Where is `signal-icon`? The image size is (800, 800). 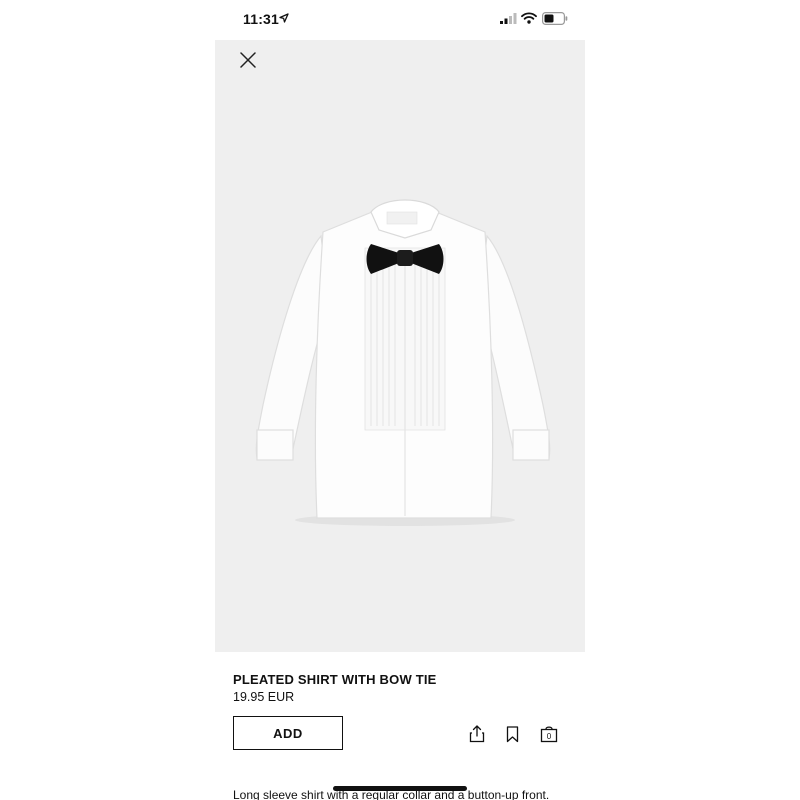 signal-icon is located at coordinates (508, 18).